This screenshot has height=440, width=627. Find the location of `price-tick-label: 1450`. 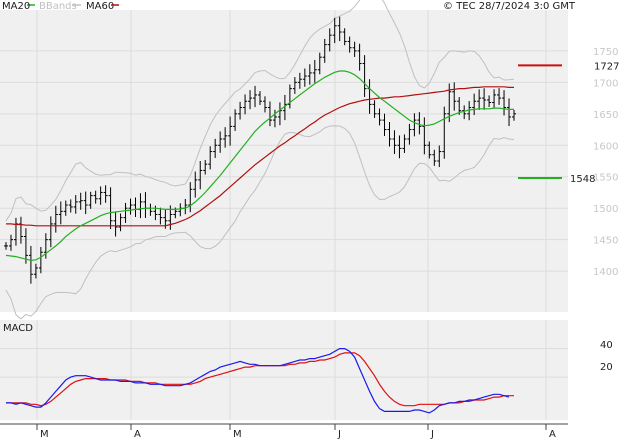

price-tick-label: 1450 is located at coordinates (605, 241).